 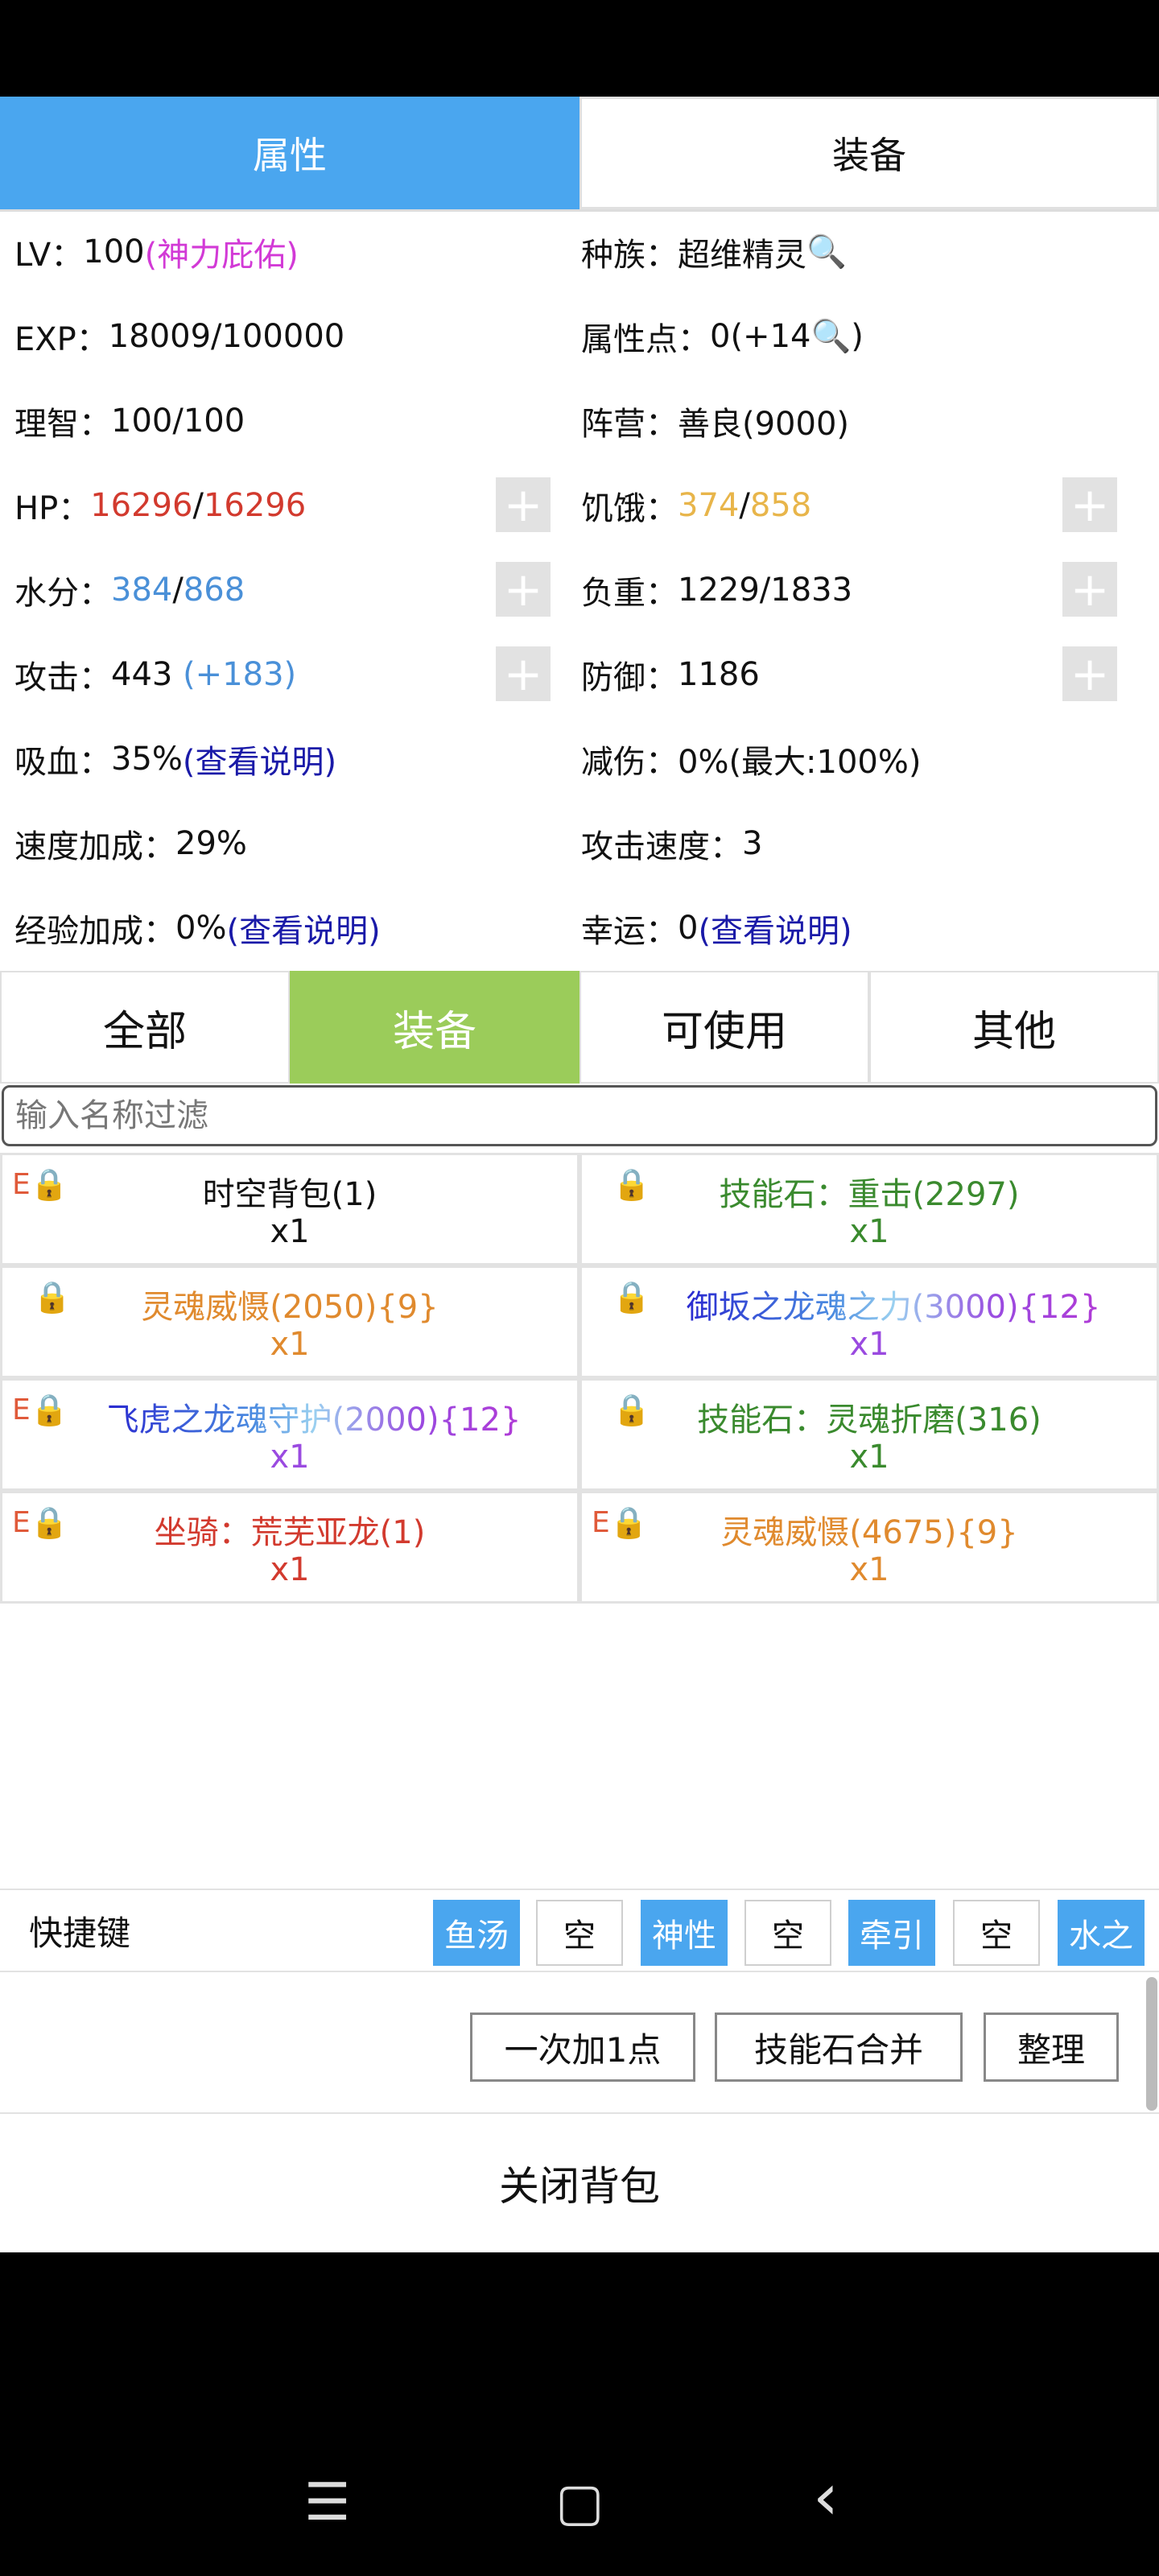 I want to click on top-tabs: 属性 装备, so click(x=579, y=154).